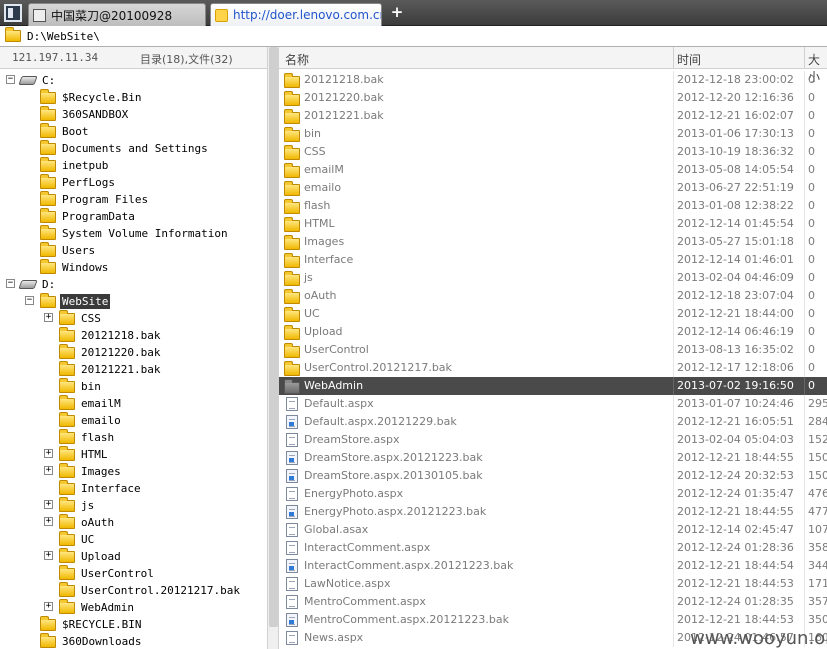 Image resolution: width=827 pixels, height=649 pixels. Describe the element at coordinates (13, 13) in the screenshot. I see `app-menu-icon` at that location.